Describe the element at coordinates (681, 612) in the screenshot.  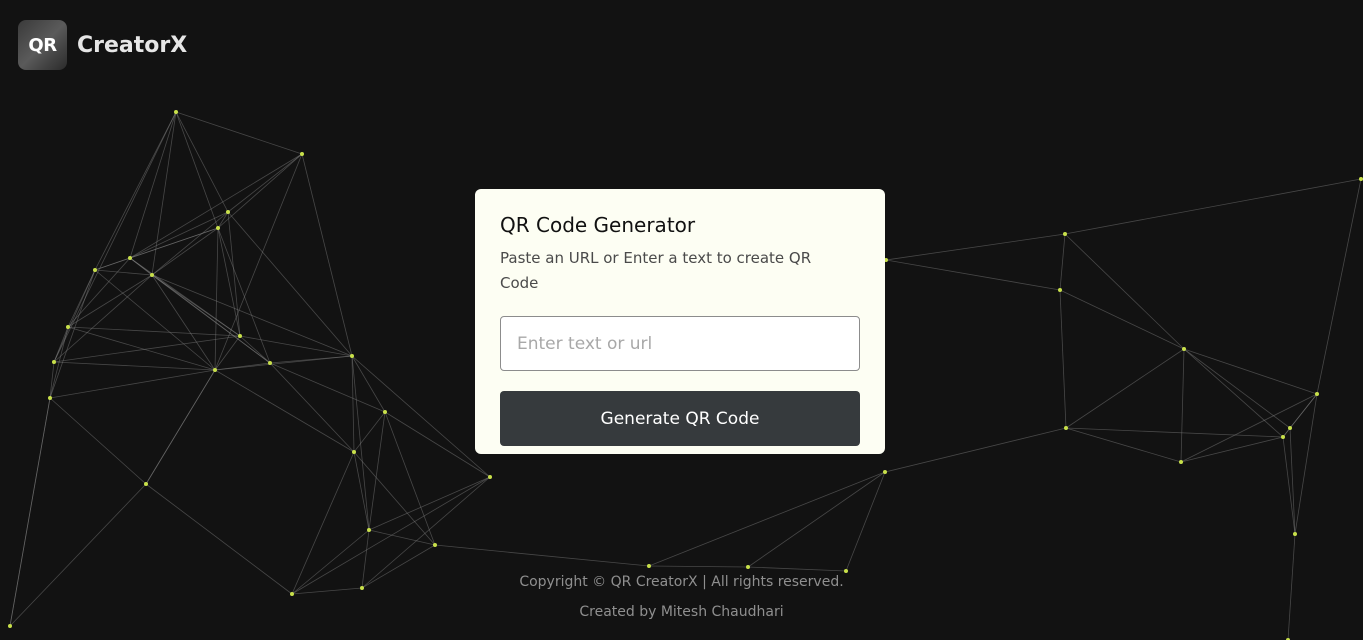
I see `credit-text: Created by Mitesh Chaudhari` at that location.